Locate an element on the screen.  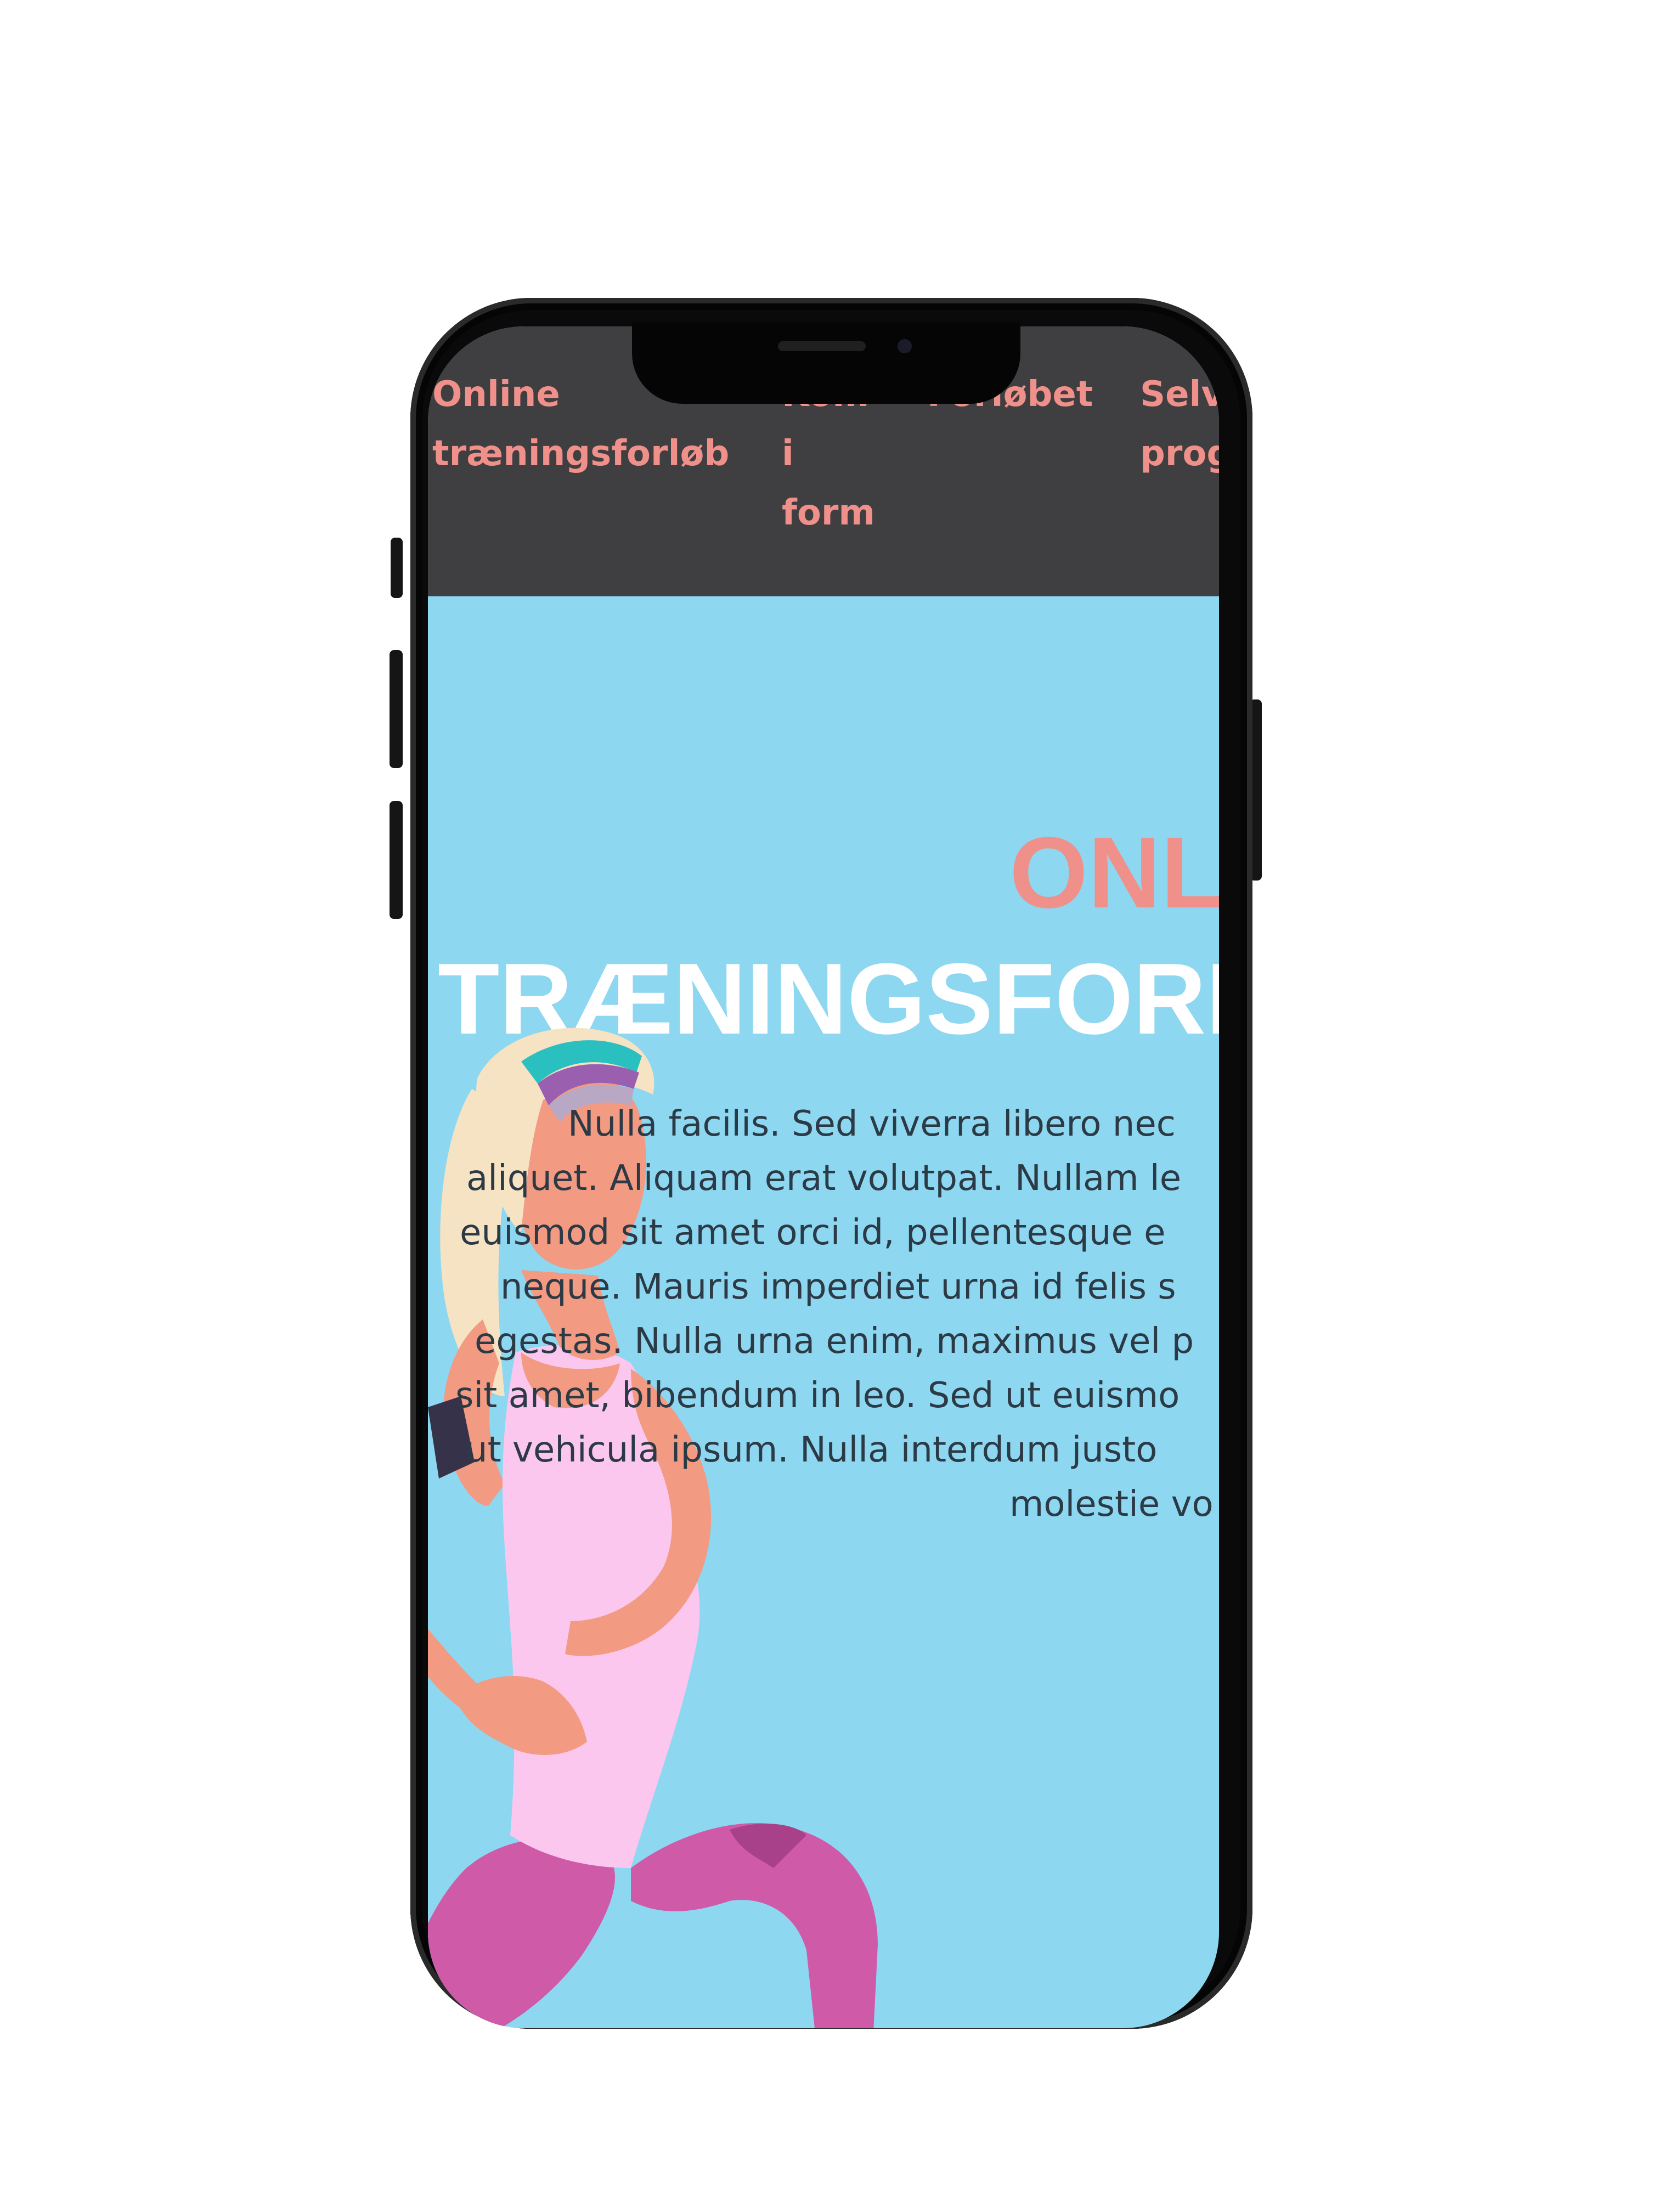
nav-word: træningsforløb is located at coordinates (581, 454).